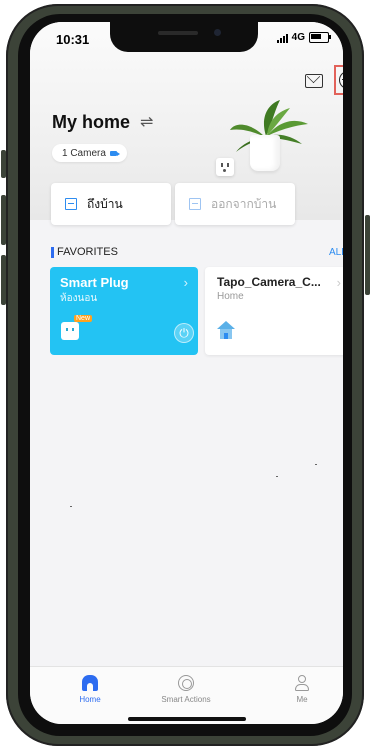 Image resolution: width=372 pixels, height=750 pixels. What do you see at coordinates (114, 153) in the screenshot?
I see `camera-icon` at bounding box center [114, 153].